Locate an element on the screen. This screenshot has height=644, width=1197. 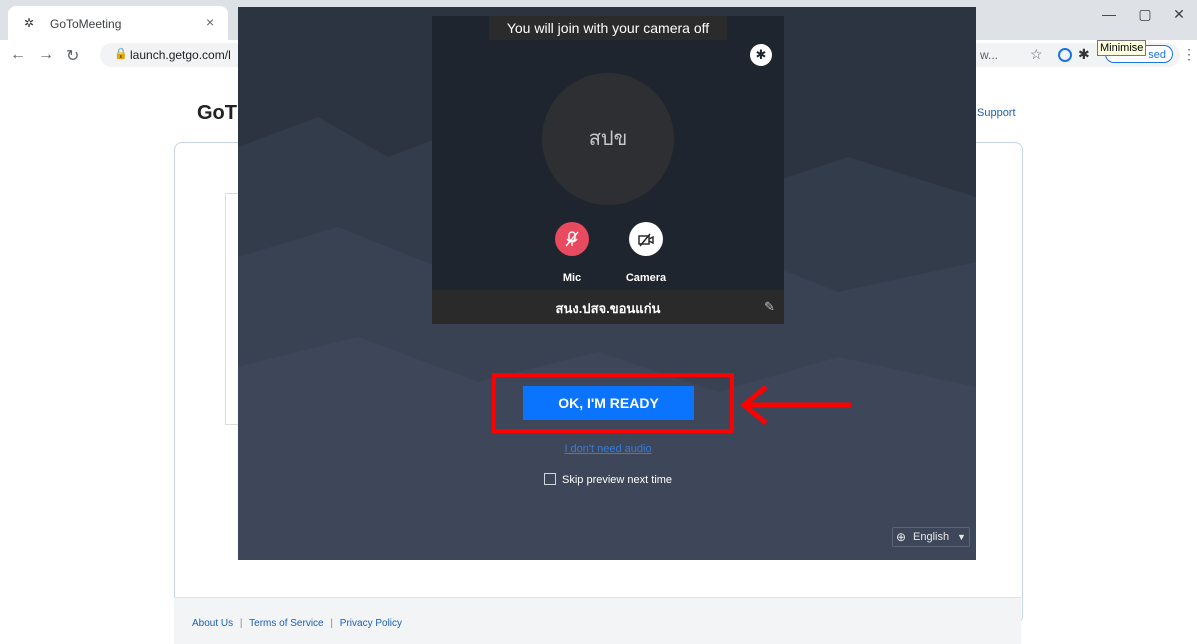
gotomeeting-logo: GoT is located at coordinates (217, 113).